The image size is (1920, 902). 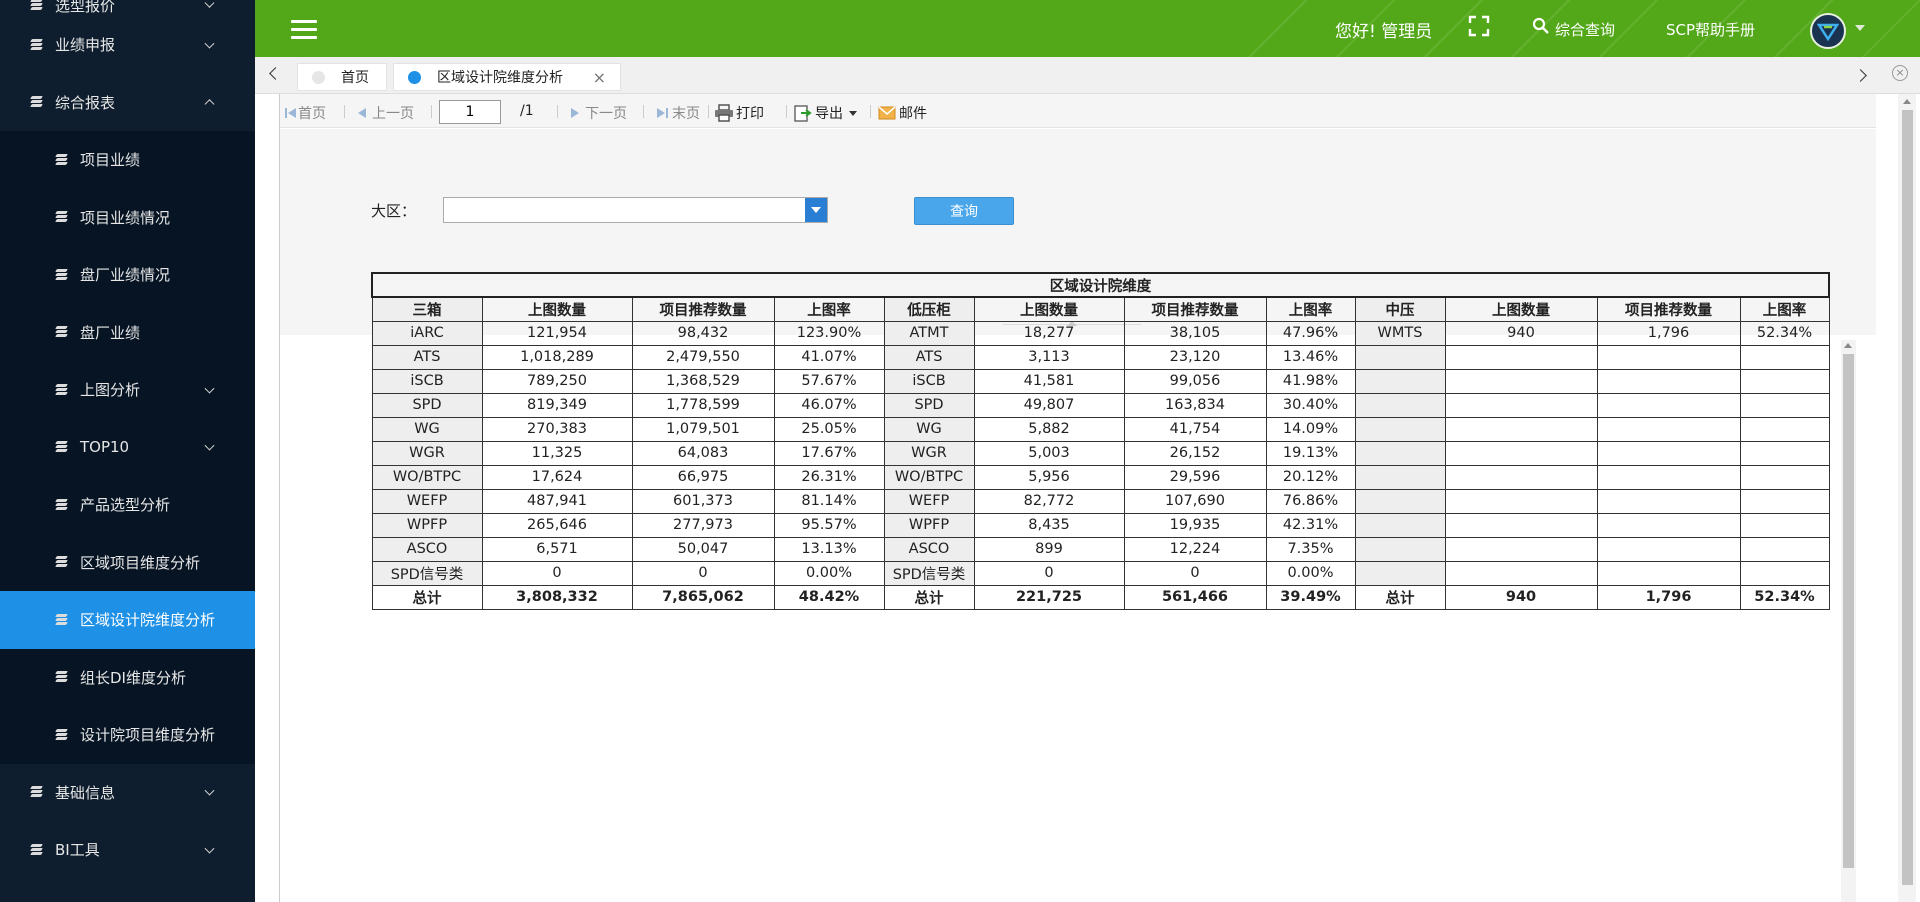 I want to click on tab-label: 首页, so click(x=355, y=78).